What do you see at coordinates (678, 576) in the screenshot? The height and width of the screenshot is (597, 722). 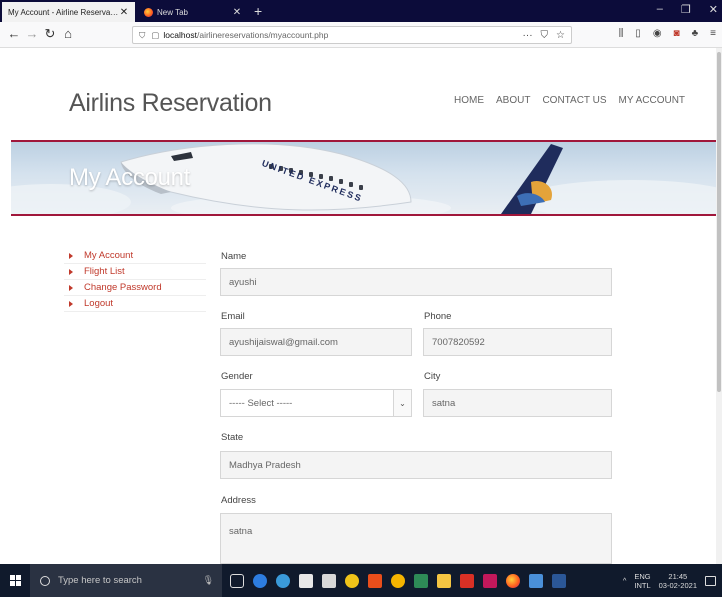 I see `clock-time: 21:45` at bounding box center [678, 576].